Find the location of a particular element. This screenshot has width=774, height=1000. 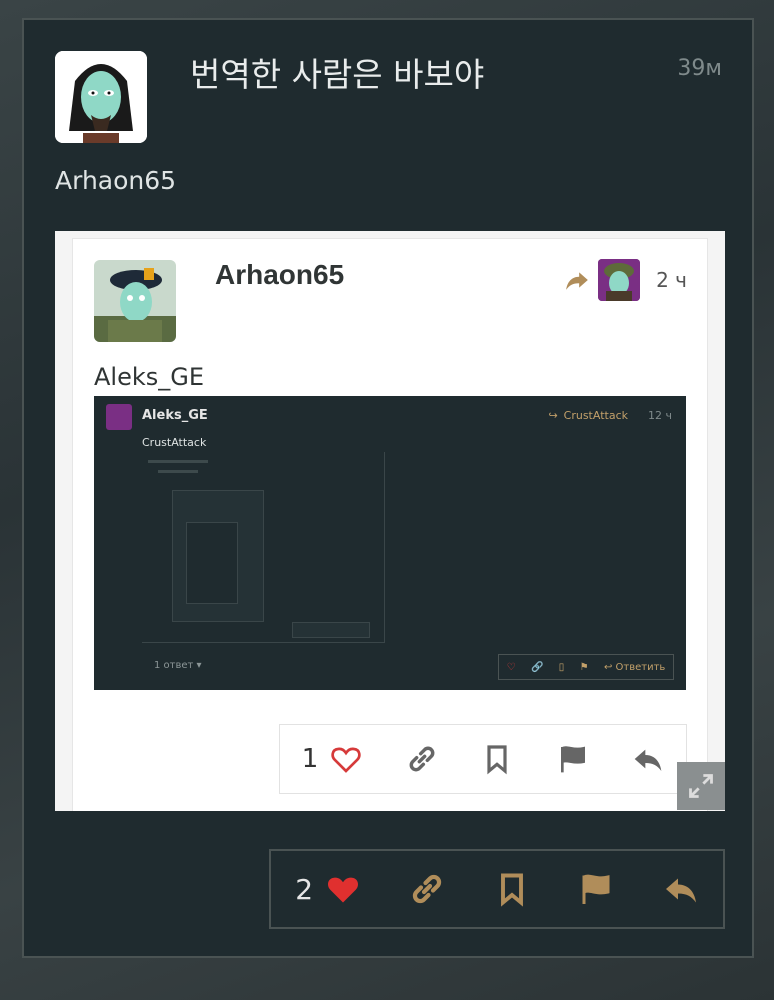

ss-body-name: CrustAttack is located at coordinates (174, 442).